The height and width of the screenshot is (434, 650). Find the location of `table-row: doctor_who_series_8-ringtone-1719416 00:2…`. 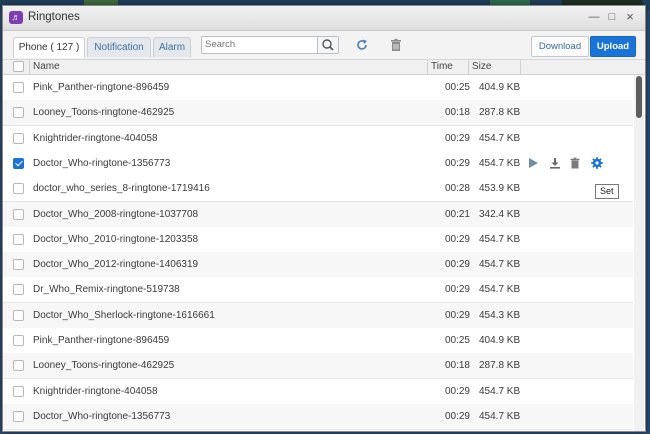

table-row: doctor_who_series_8-ringtone-1719416 00:2… is located at coordinates (318, 189).